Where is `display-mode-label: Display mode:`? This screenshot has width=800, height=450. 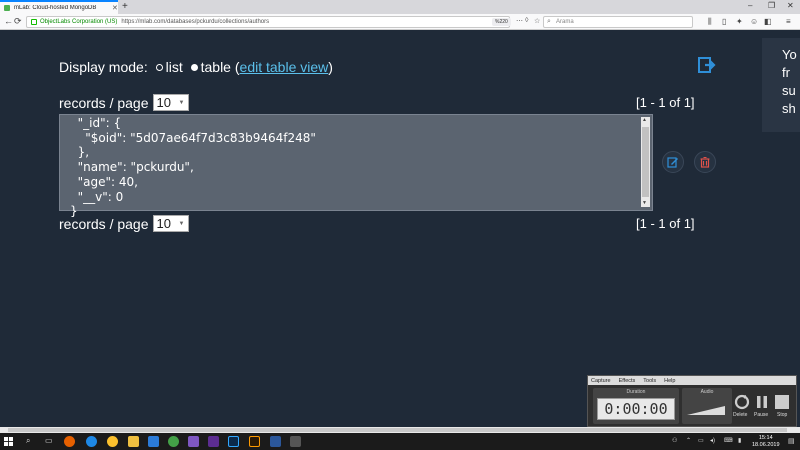
display-mode-label: Display mode: is located at coordinates (103, 67).